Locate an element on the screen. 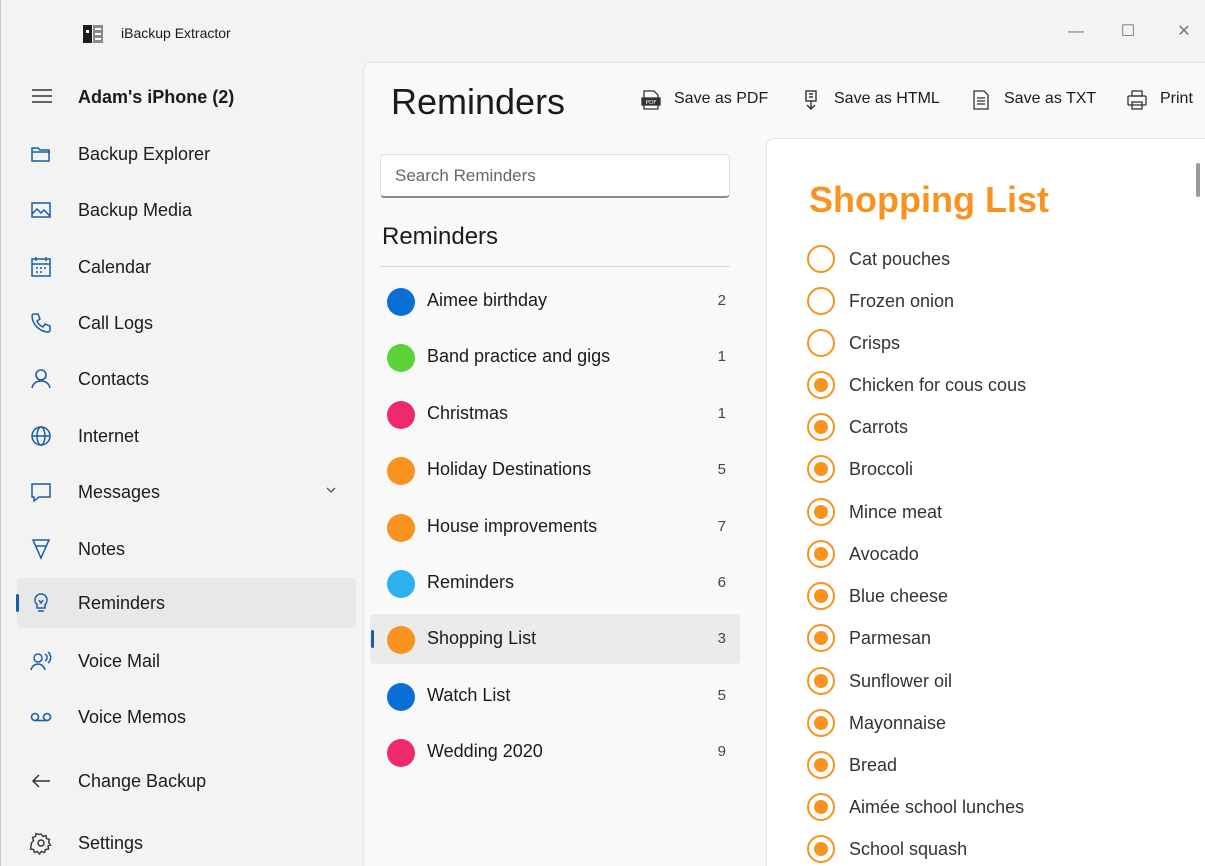 Image resolution: width=1205 pixels, height=866 pixels. sidebar-item-notes: Notes is located at coordinates (186, 549).